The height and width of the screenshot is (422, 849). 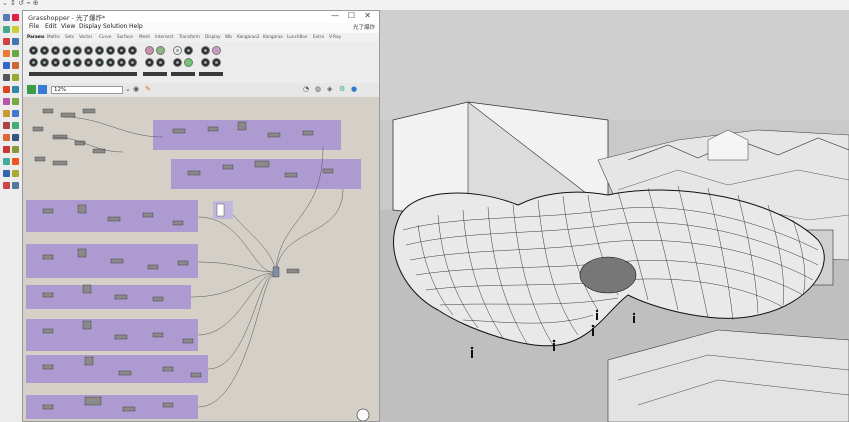 I want to click on menu-help: Help, so click(x=136, y=26).